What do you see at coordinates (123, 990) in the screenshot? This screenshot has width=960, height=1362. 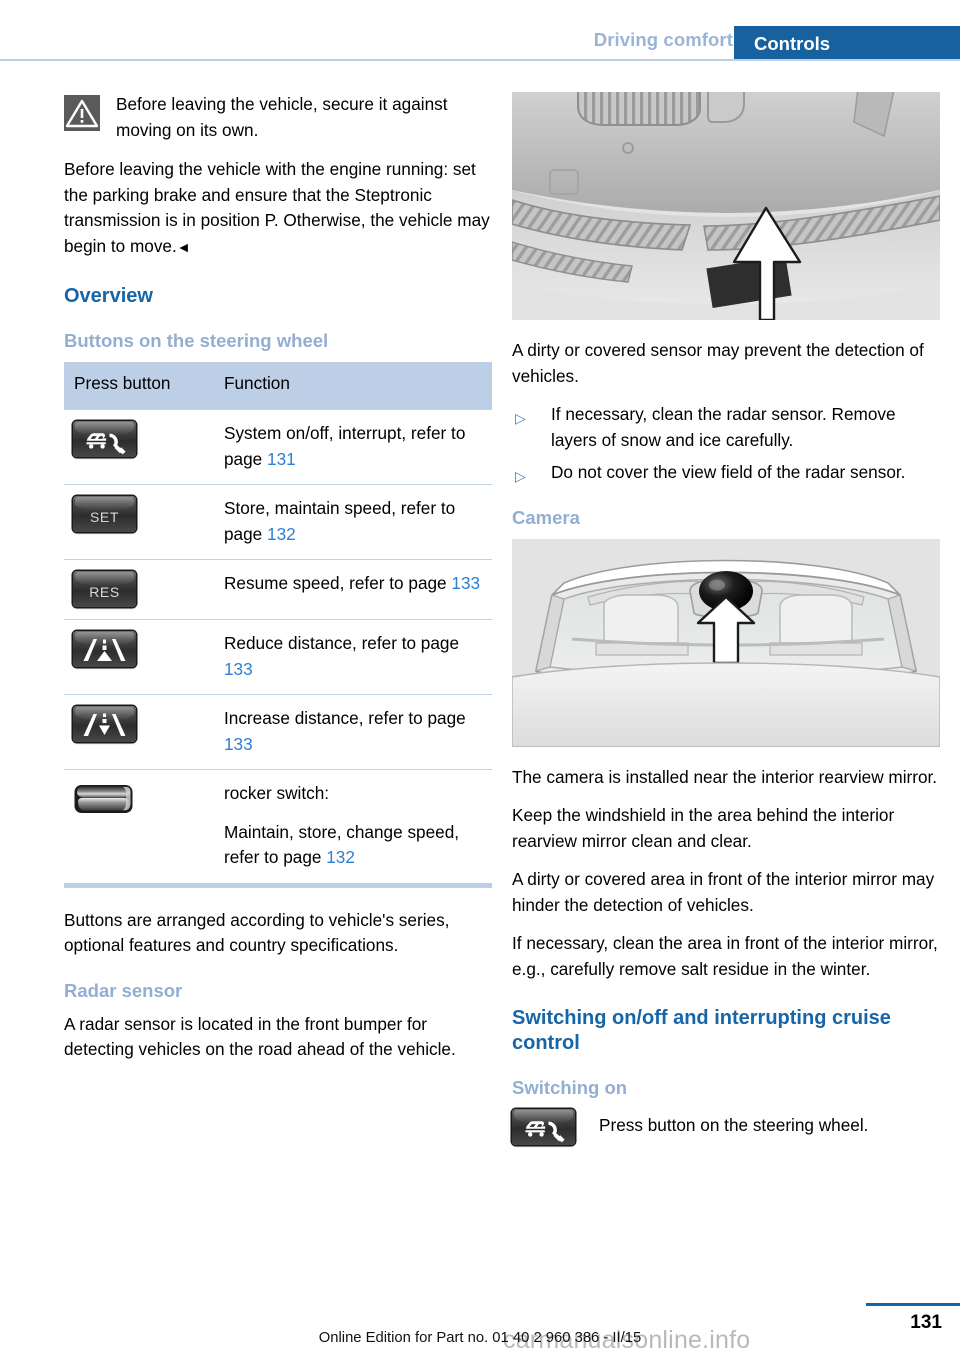 I see `heading-radar-sensor: Radar sensor` at bounding box center [123, 990].